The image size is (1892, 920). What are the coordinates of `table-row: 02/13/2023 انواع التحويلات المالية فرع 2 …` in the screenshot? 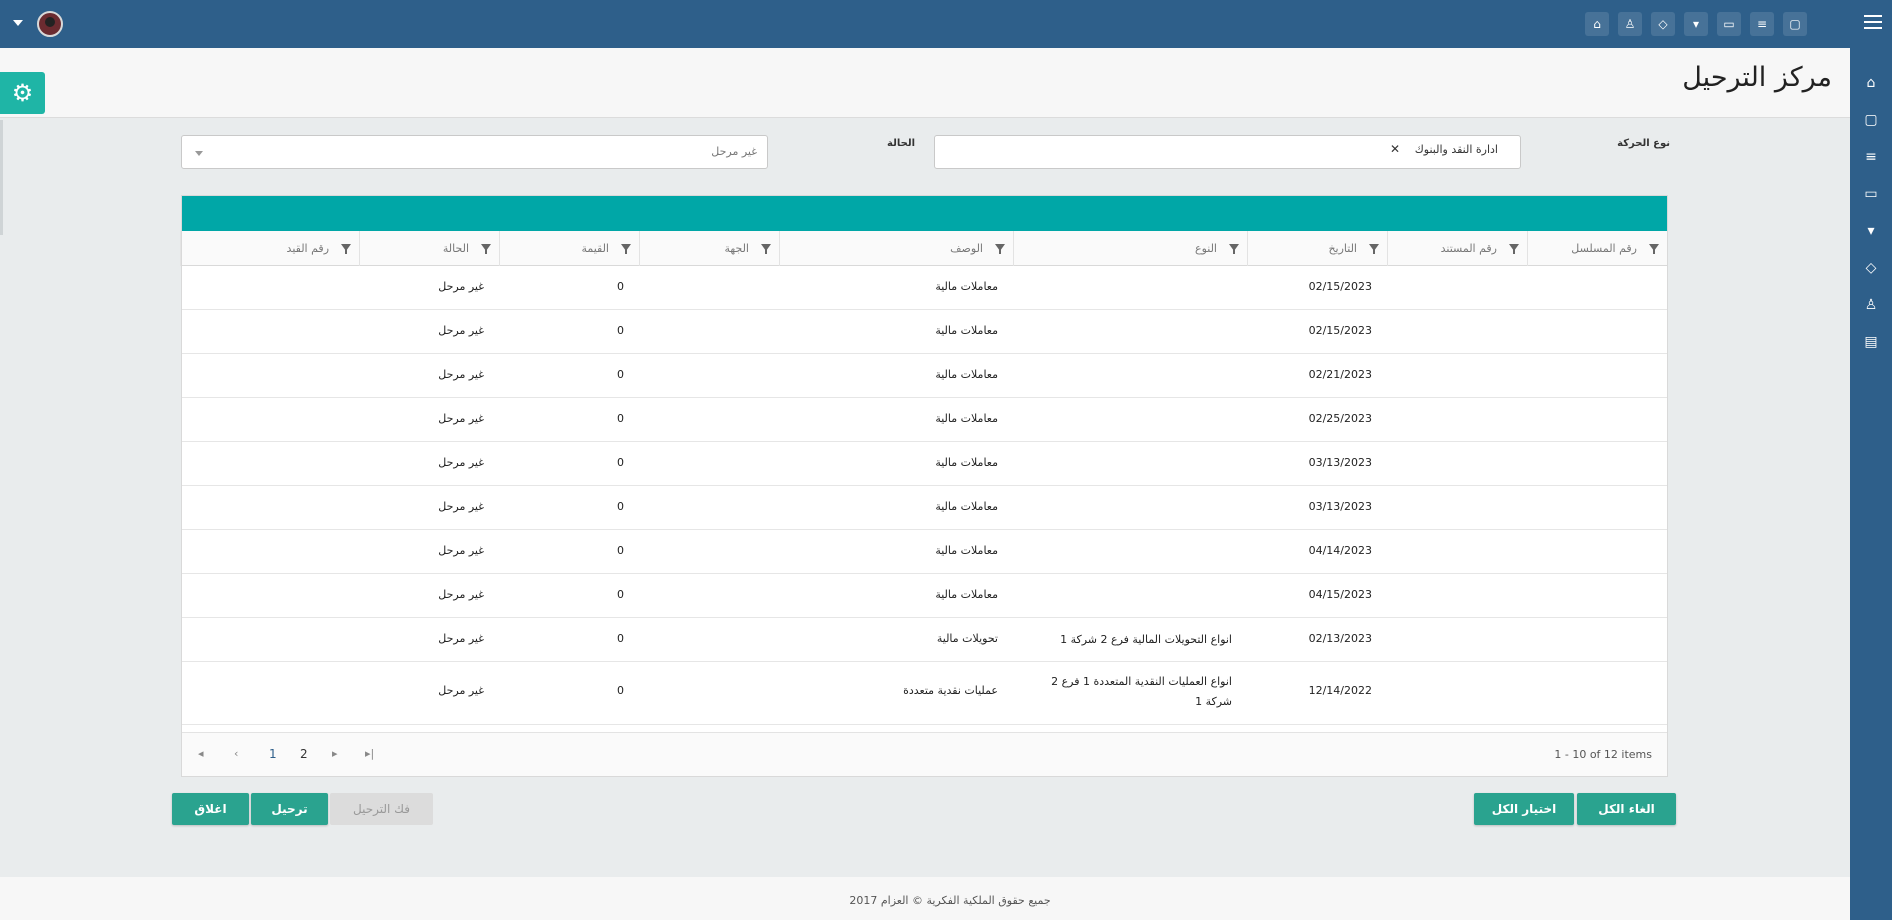 It's located at (924, 640).